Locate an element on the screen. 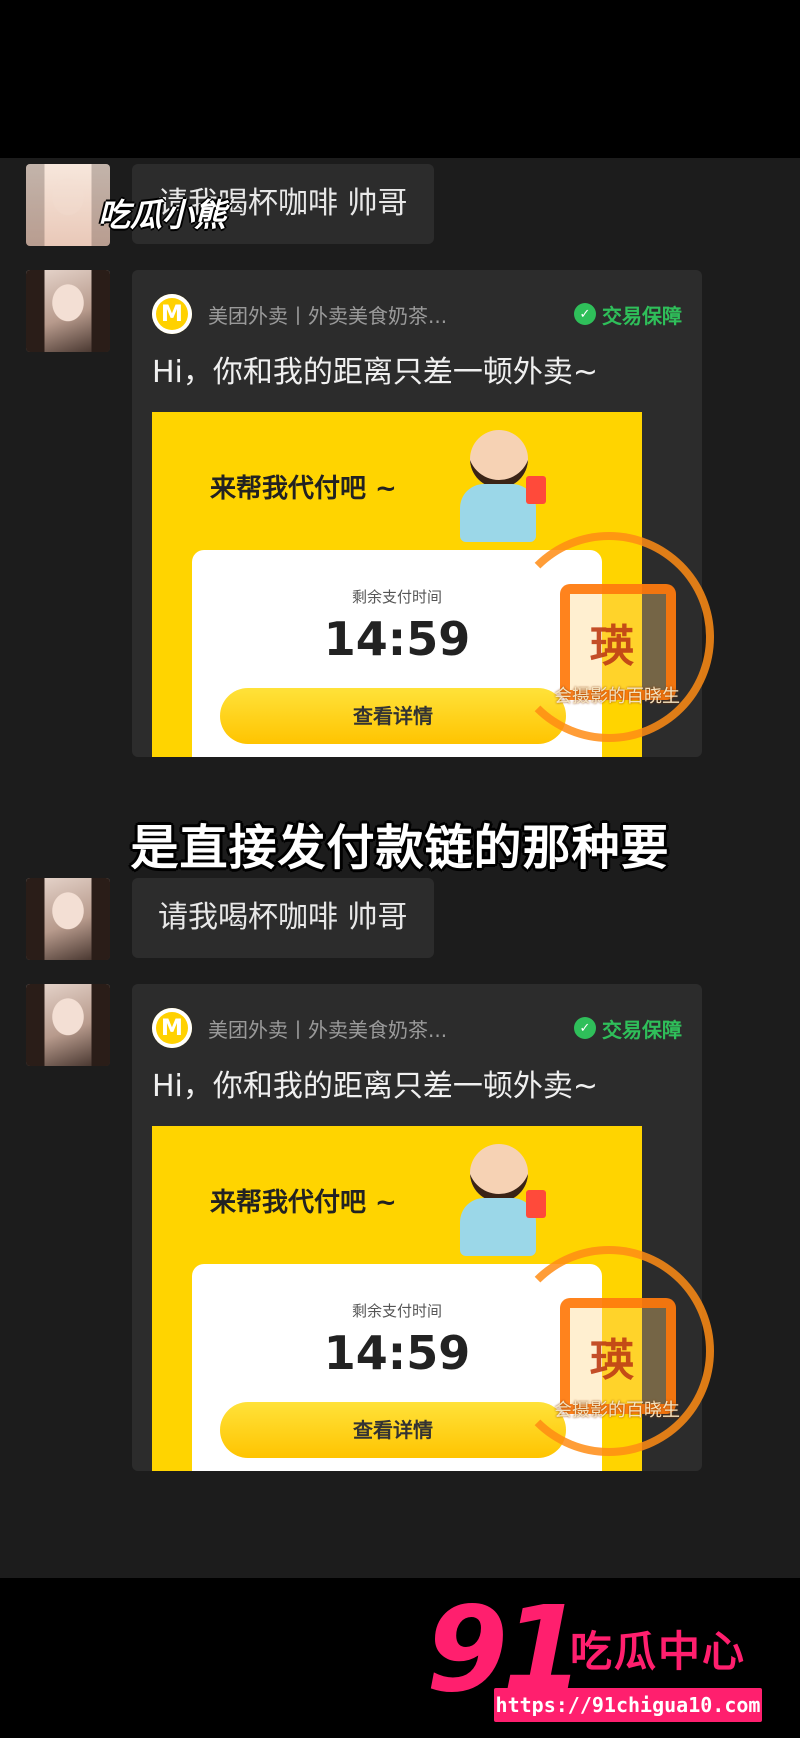 This screenshot has height=1738, width=800. site-logo-name: 吃瓜中心 is located at coordinates (658, 1651).